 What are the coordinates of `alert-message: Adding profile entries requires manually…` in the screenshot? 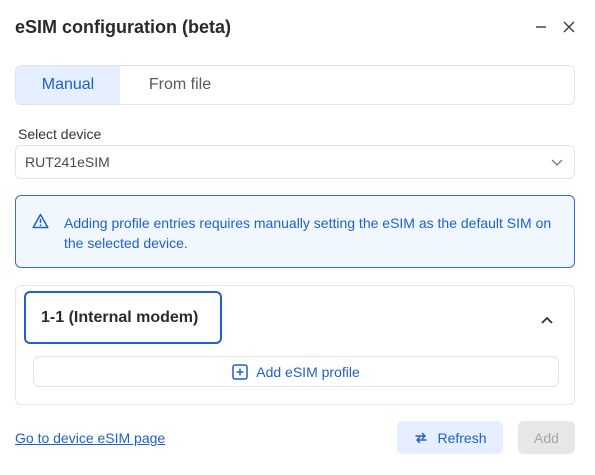 It's located at (308, 233).